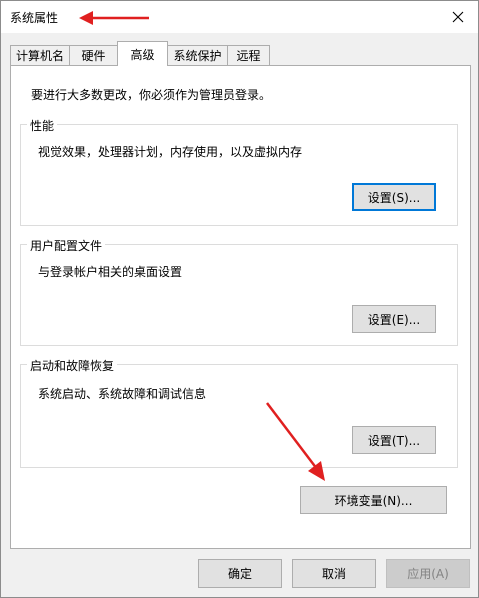 This screenshot has width=479, height=598. Describe the element at coordinates (197, 55) in the screenshot. I see `tab-system-protection: 系统保护` at that location.